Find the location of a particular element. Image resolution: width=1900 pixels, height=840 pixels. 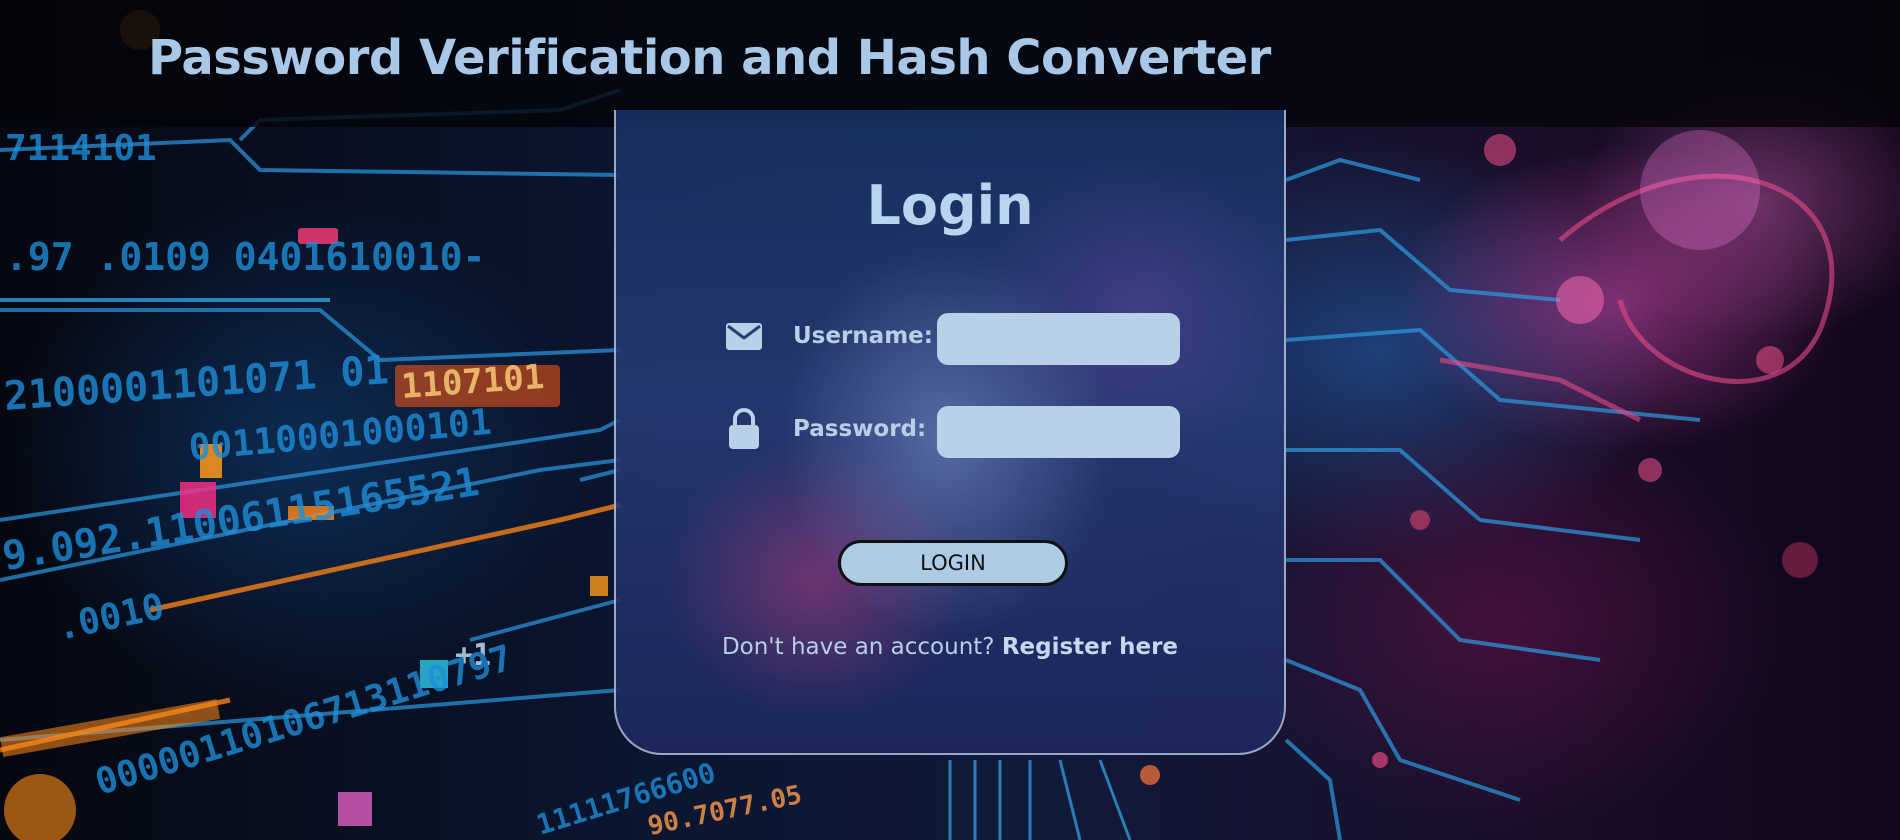

code-text: 2100001101071 01 is located at coordinates (196, 383).